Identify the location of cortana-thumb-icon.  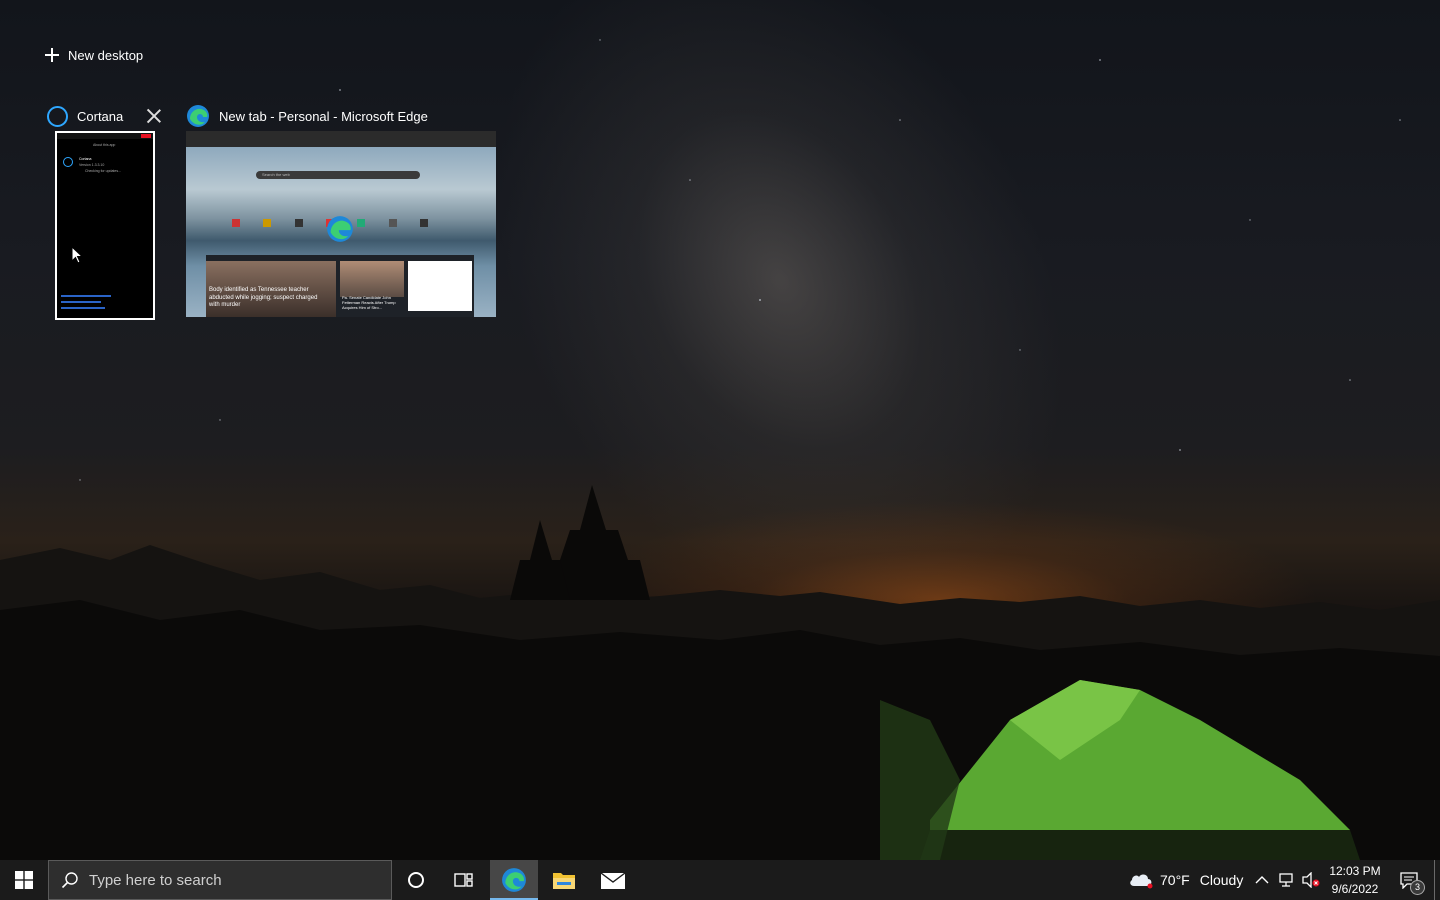
(68, 162).